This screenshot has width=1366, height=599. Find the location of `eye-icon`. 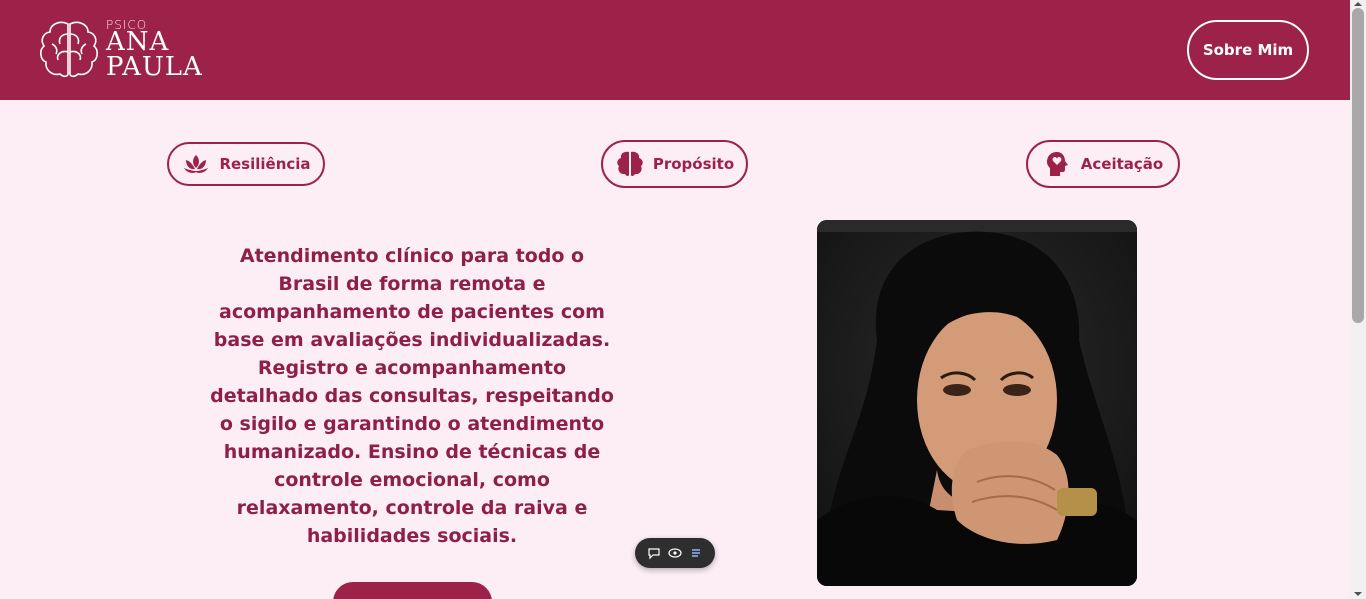

eye-icon is located at coordinates (675, 553).